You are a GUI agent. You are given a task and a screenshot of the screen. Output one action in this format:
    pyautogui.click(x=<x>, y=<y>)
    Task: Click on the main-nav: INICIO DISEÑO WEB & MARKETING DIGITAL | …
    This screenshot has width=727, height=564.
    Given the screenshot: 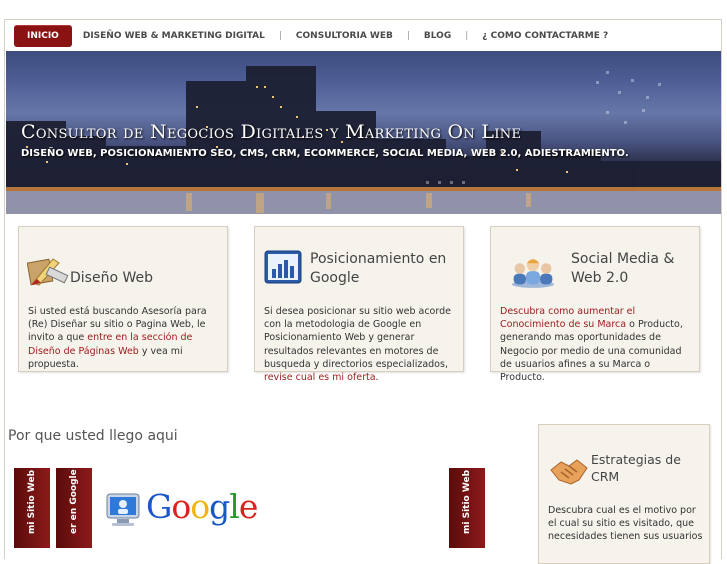 What is the action you would take?
    pyautogui.click(x=316, y=36)
    